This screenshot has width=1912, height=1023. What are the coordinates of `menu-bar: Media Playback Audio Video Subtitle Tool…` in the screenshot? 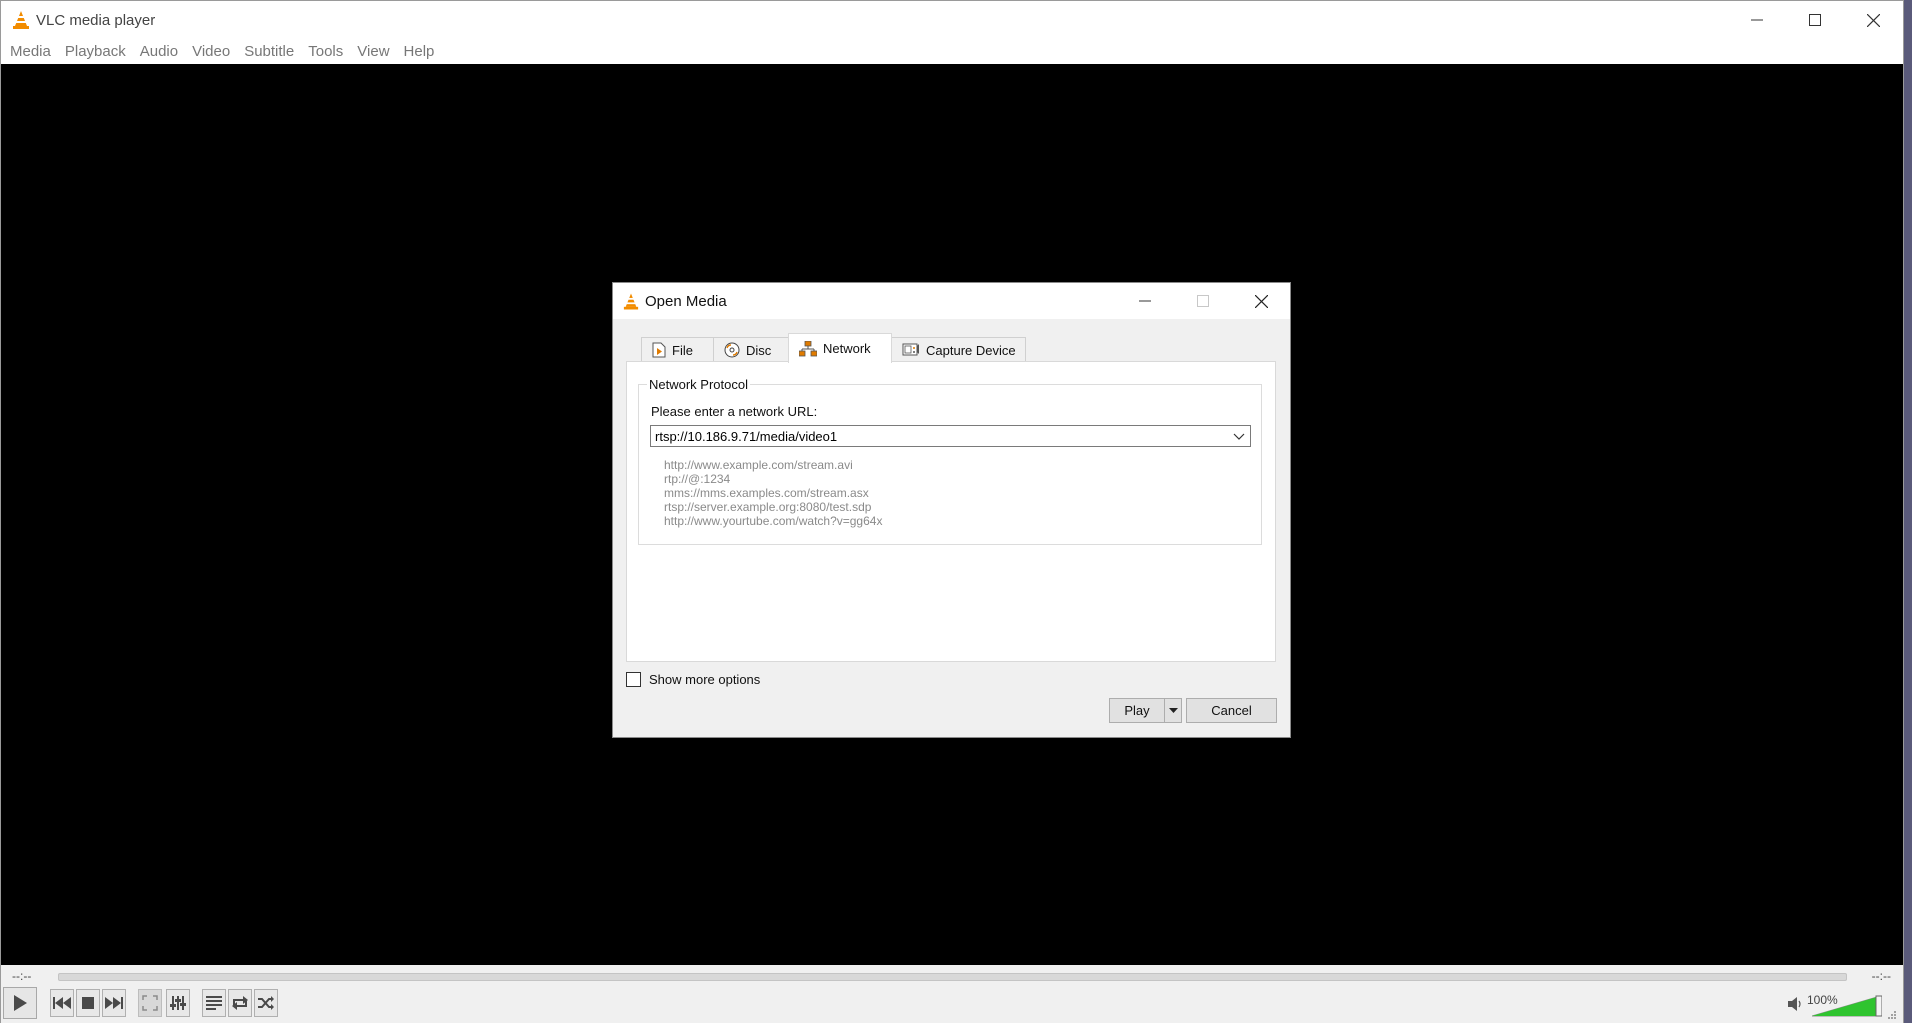 It's located at (222, 51).